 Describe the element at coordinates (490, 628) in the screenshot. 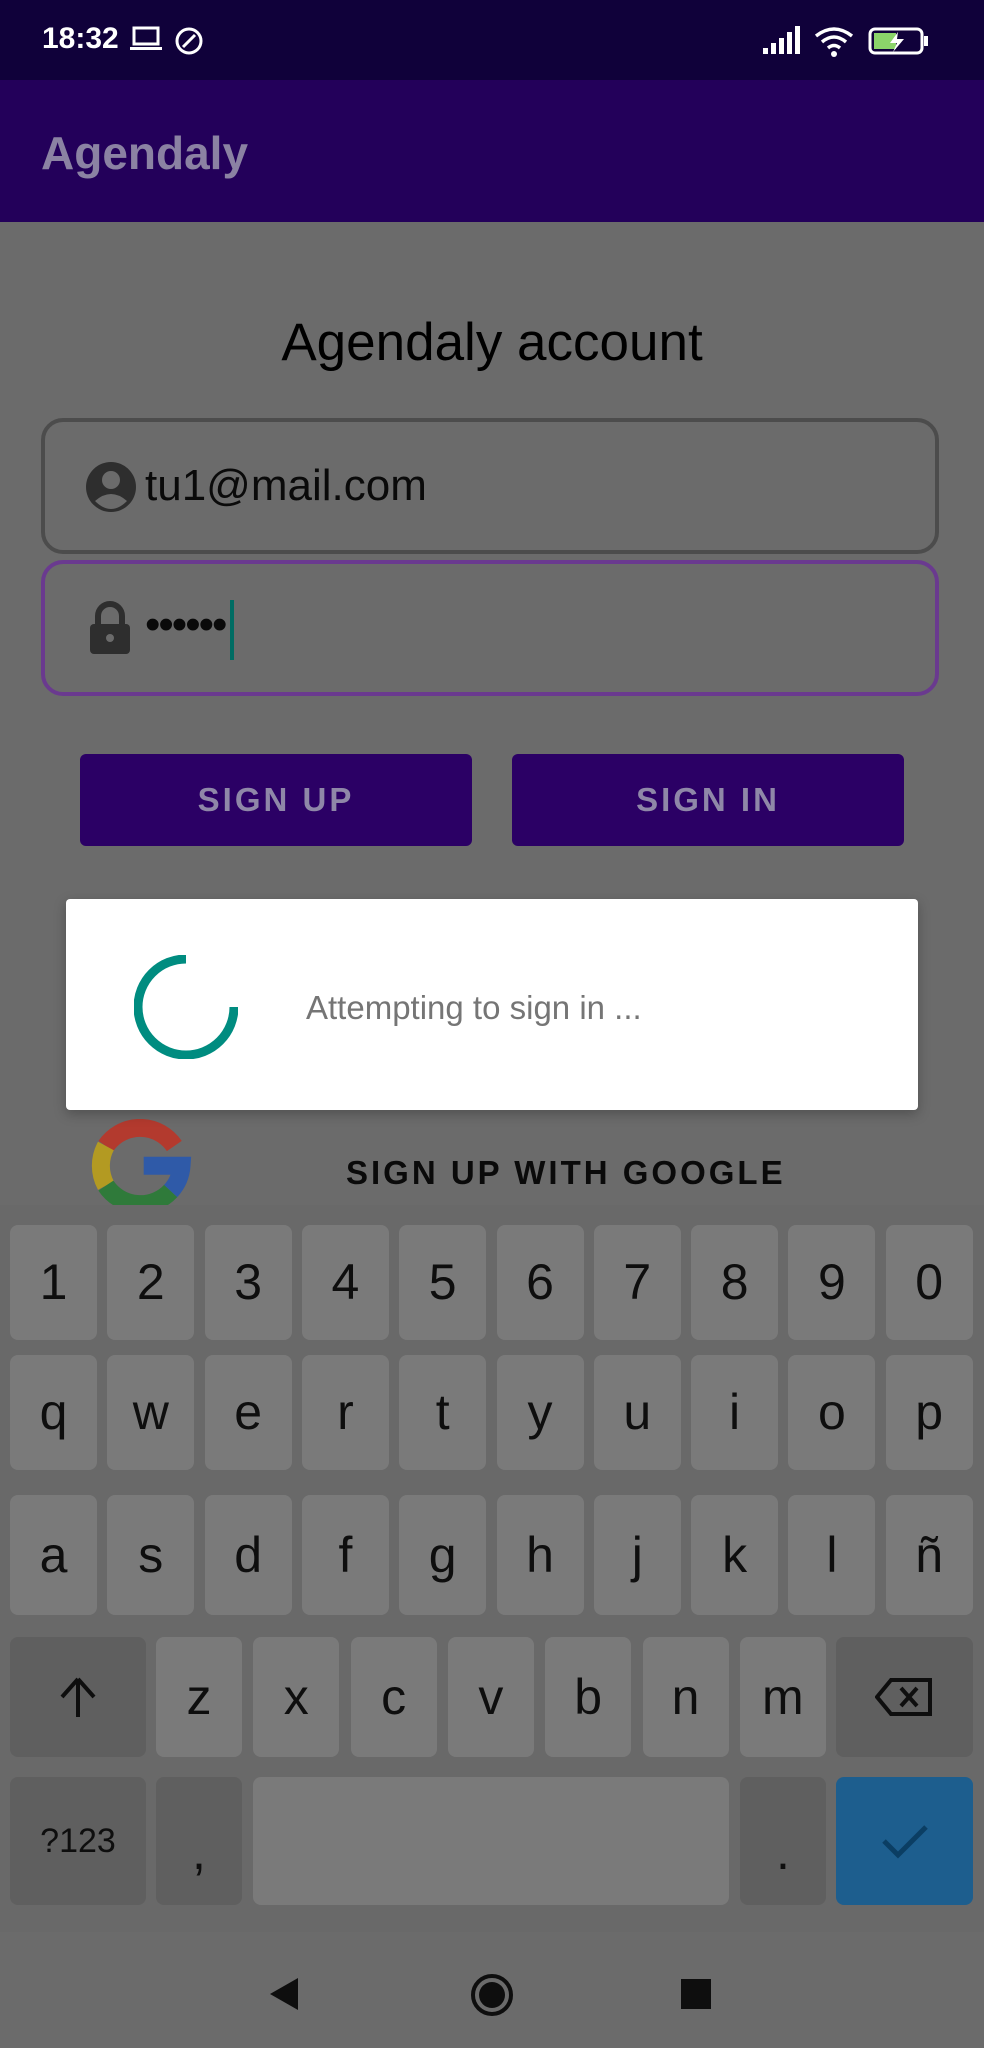

I see `password-field: ••••••` at that location.